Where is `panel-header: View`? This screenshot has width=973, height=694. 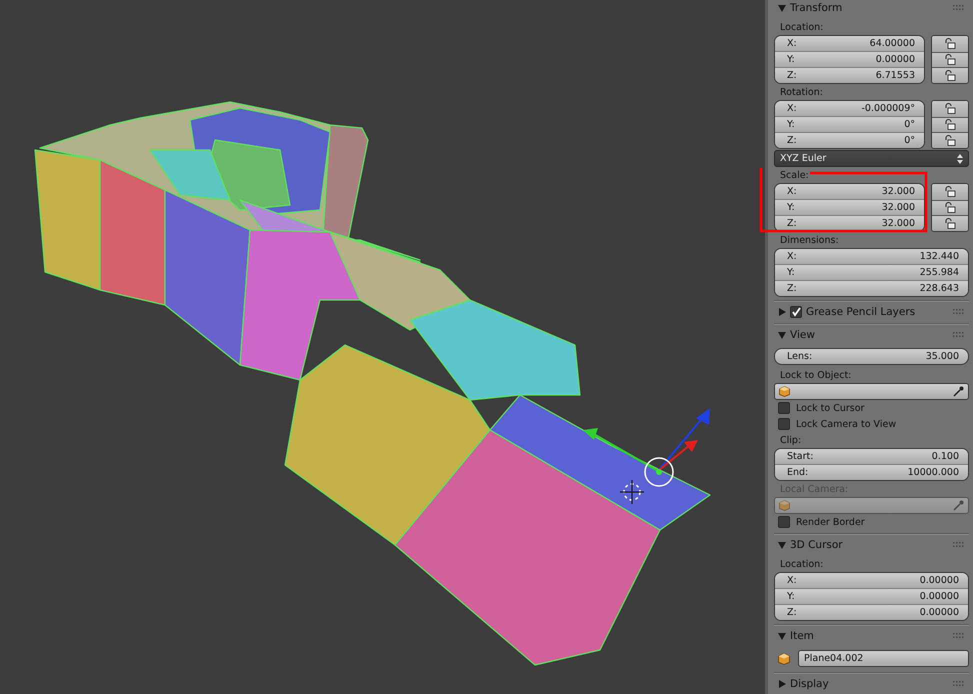 panel-header: View is located at coordinates (871, 335).